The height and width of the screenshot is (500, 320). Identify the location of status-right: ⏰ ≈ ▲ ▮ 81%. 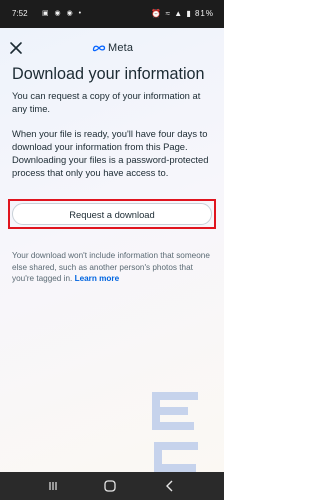
(182, 14).